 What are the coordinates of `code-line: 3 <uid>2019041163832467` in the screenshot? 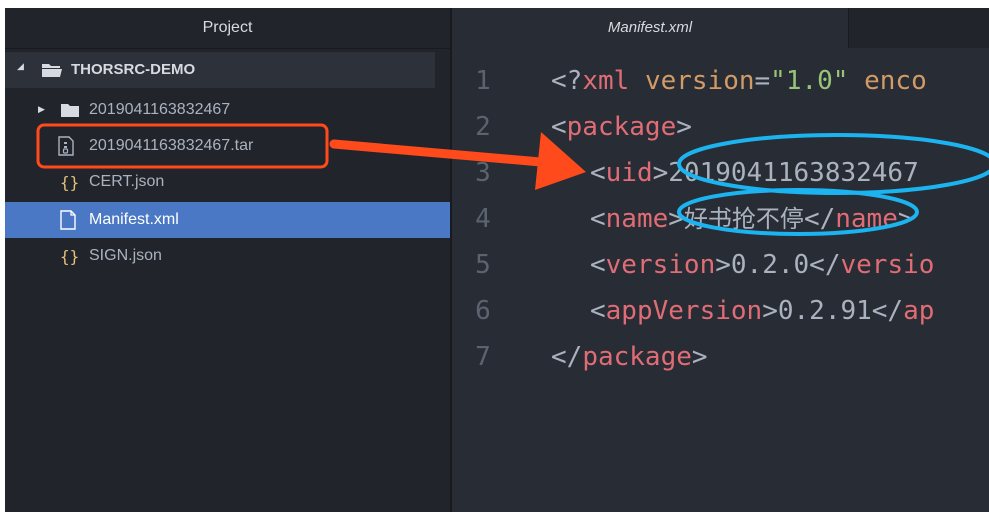 It's located at (720, 173).